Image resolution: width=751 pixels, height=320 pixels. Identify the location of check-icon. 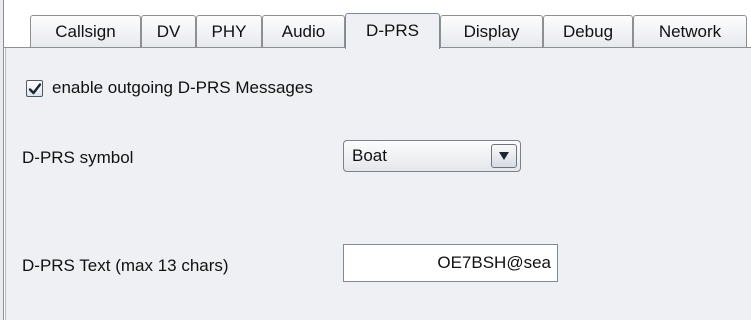
(35, 88).